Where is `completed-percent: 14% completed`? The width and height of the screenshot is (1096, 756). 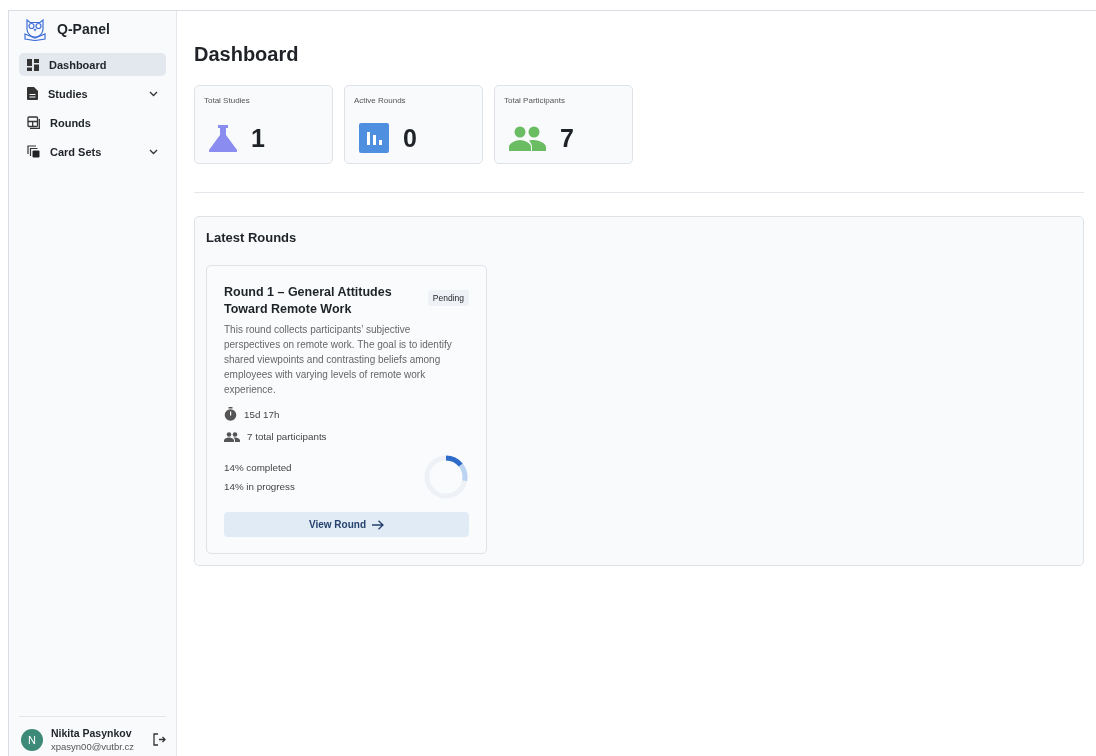 completed-percent: 14% completed is located at coordinates (258, 467).